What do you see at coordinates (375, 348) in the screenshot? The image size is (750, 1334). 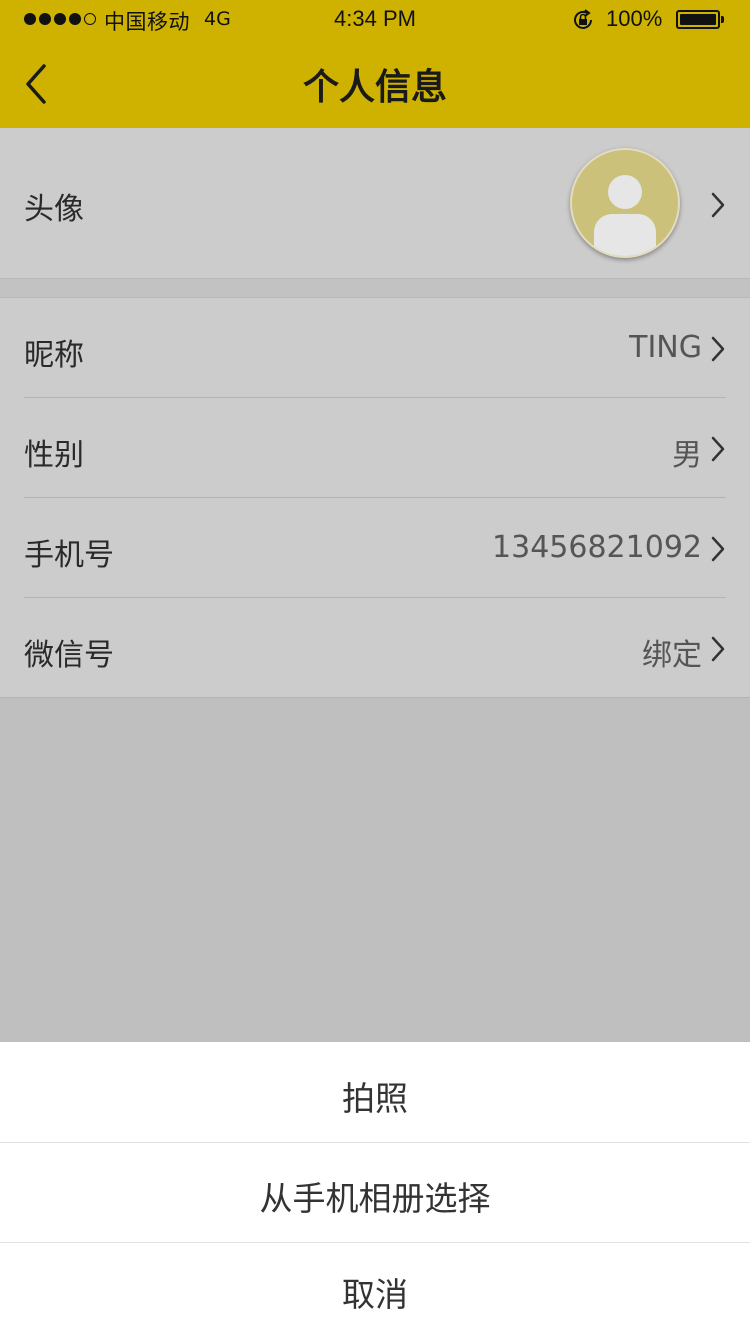 I see `nickname-row: 昵称 TING` at bounding box center [375, 348].